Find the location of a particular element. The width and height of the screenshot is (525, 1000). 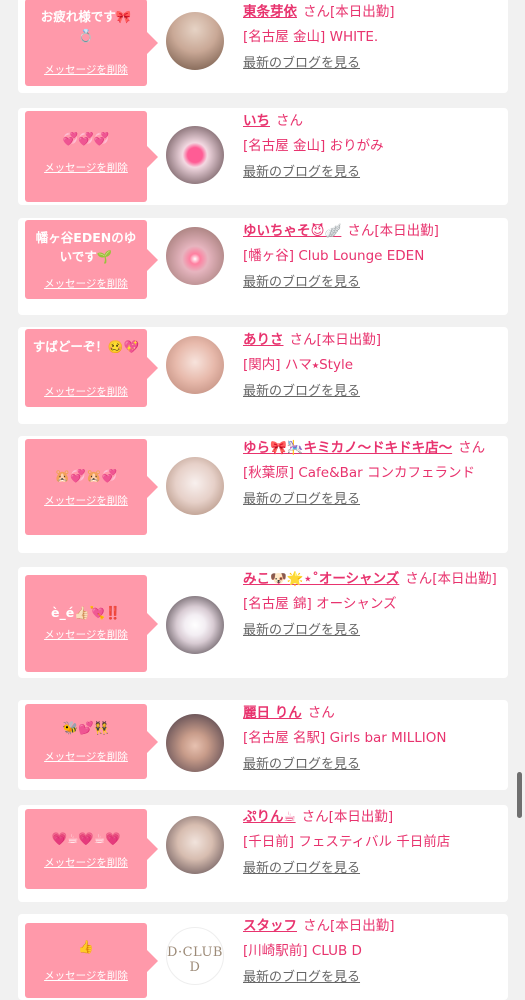

message-bubble: 🐹💞🐹💞 メッセージを削除 is located at coordinates (91, 487).